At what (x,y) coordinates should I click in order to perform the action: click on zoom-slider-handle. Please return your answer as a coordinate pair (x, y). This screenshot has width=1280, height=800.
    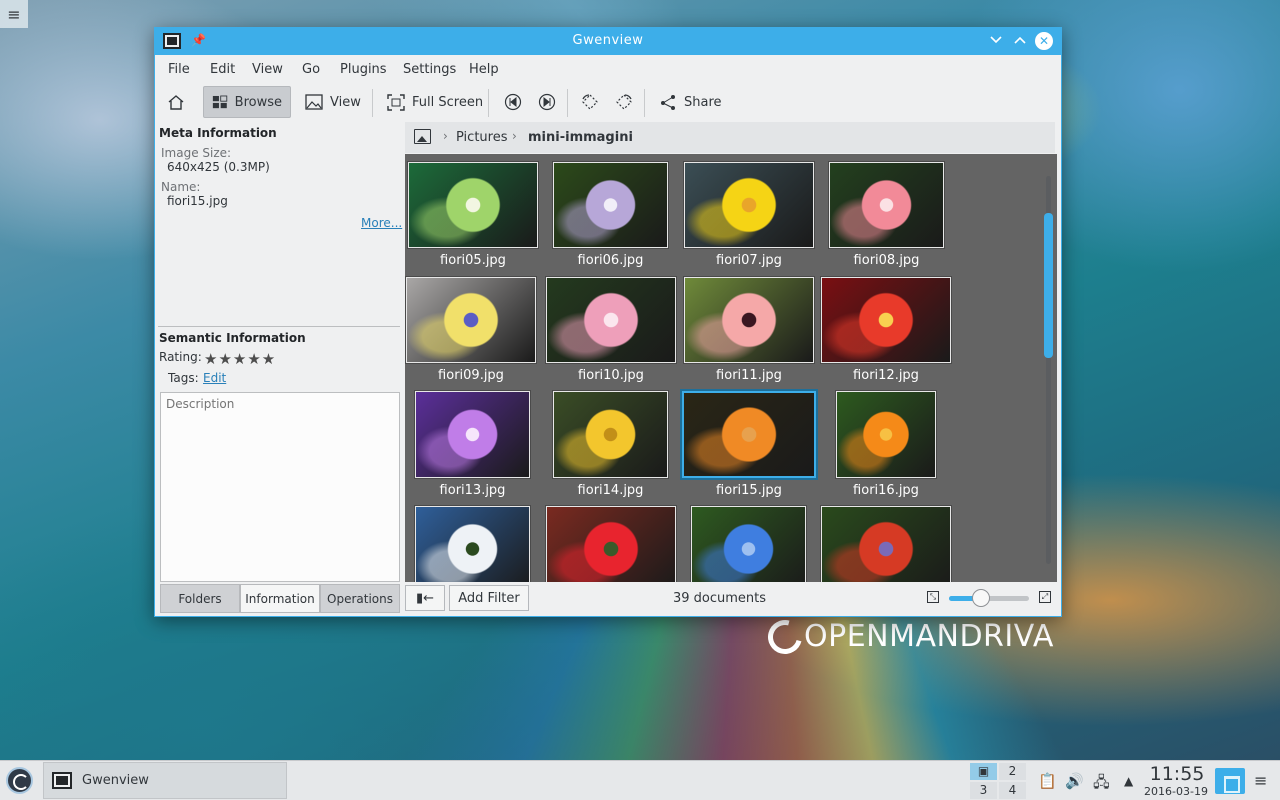
    Looking at the image, I should click on (981, 598).